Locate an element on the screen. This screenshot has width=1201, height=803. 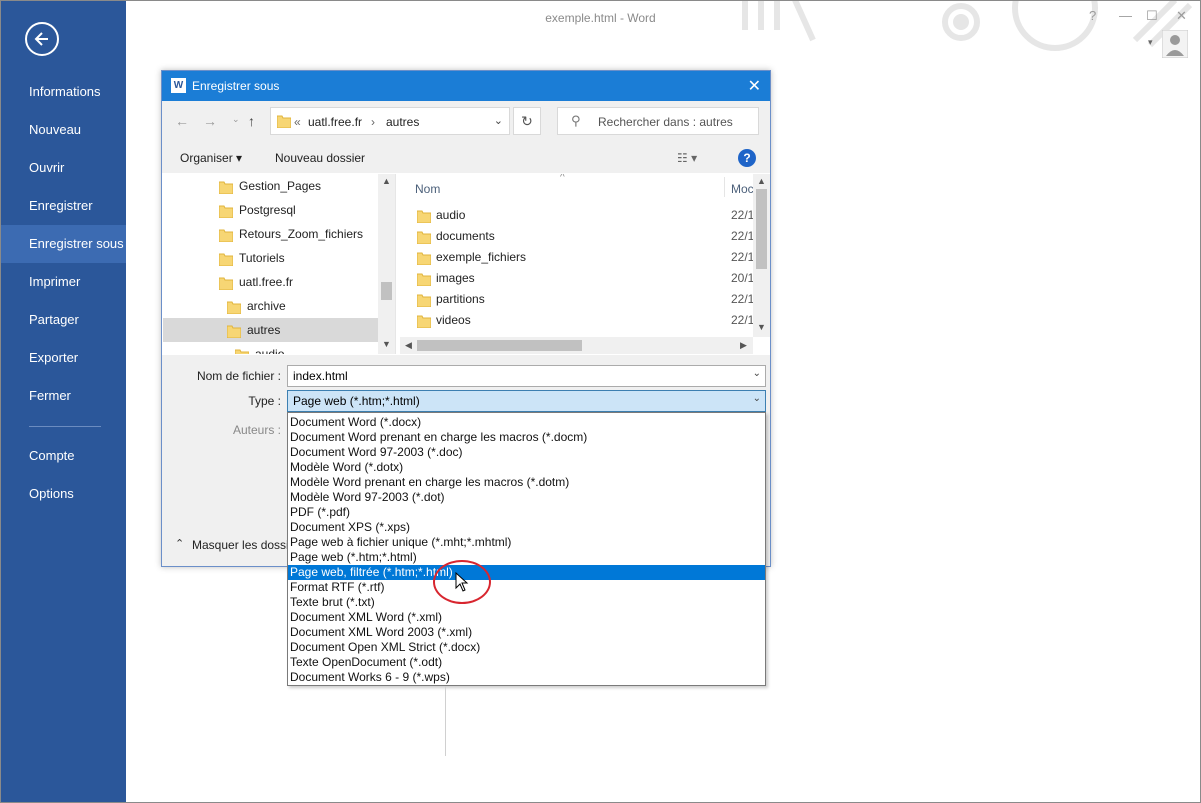
file-row: partitions 22/1 is located at coordinates (577, 299).